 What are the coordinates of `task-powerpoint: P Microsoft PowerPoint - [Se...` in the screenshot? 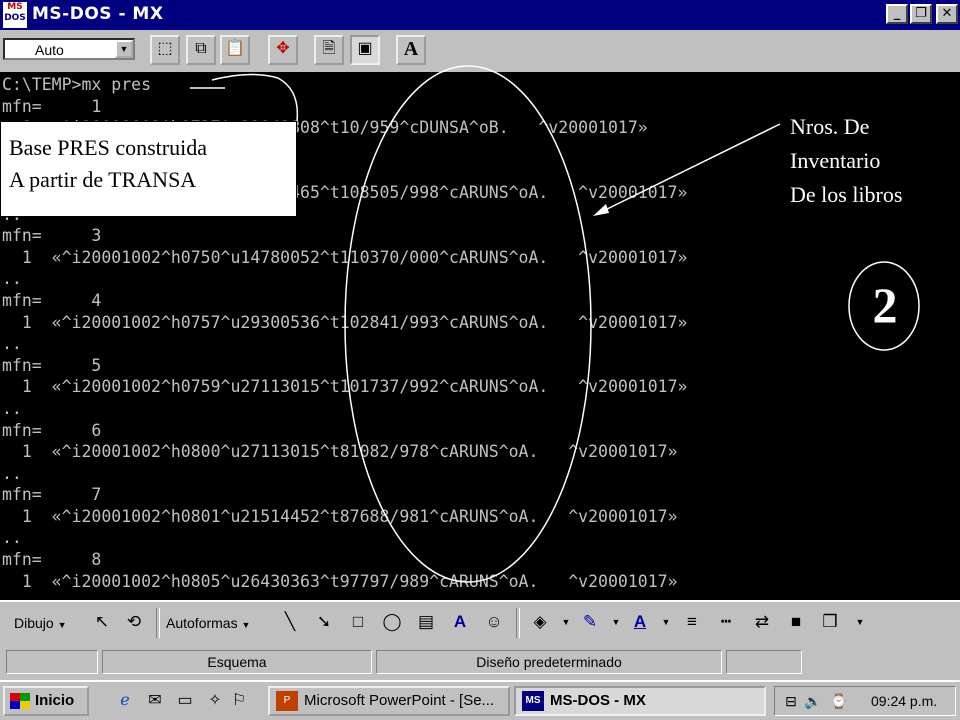 It's located at (389, 701).